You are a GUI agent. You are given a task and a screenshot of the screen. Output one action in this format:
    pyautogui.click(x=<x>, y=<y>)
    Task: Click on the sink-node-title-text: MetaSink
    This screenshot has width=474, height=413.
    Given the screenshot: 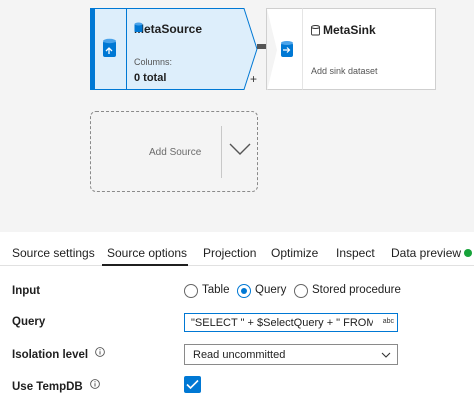 What is the action you would take?
    pyautogui.click(x=349, y=30)
    